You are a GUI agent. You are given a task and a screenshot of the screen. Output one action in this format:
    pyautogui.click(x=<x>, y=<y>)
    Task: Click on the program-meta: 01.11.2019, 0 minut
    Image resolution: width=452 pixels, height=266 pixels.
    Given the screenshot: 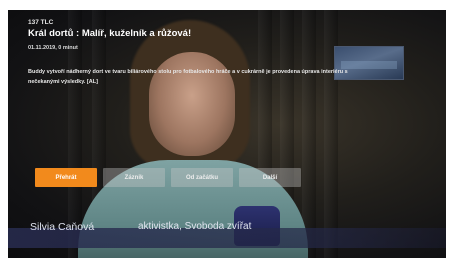 What is the action you would take?
    pyautogui.click(x=53, y=48)
    